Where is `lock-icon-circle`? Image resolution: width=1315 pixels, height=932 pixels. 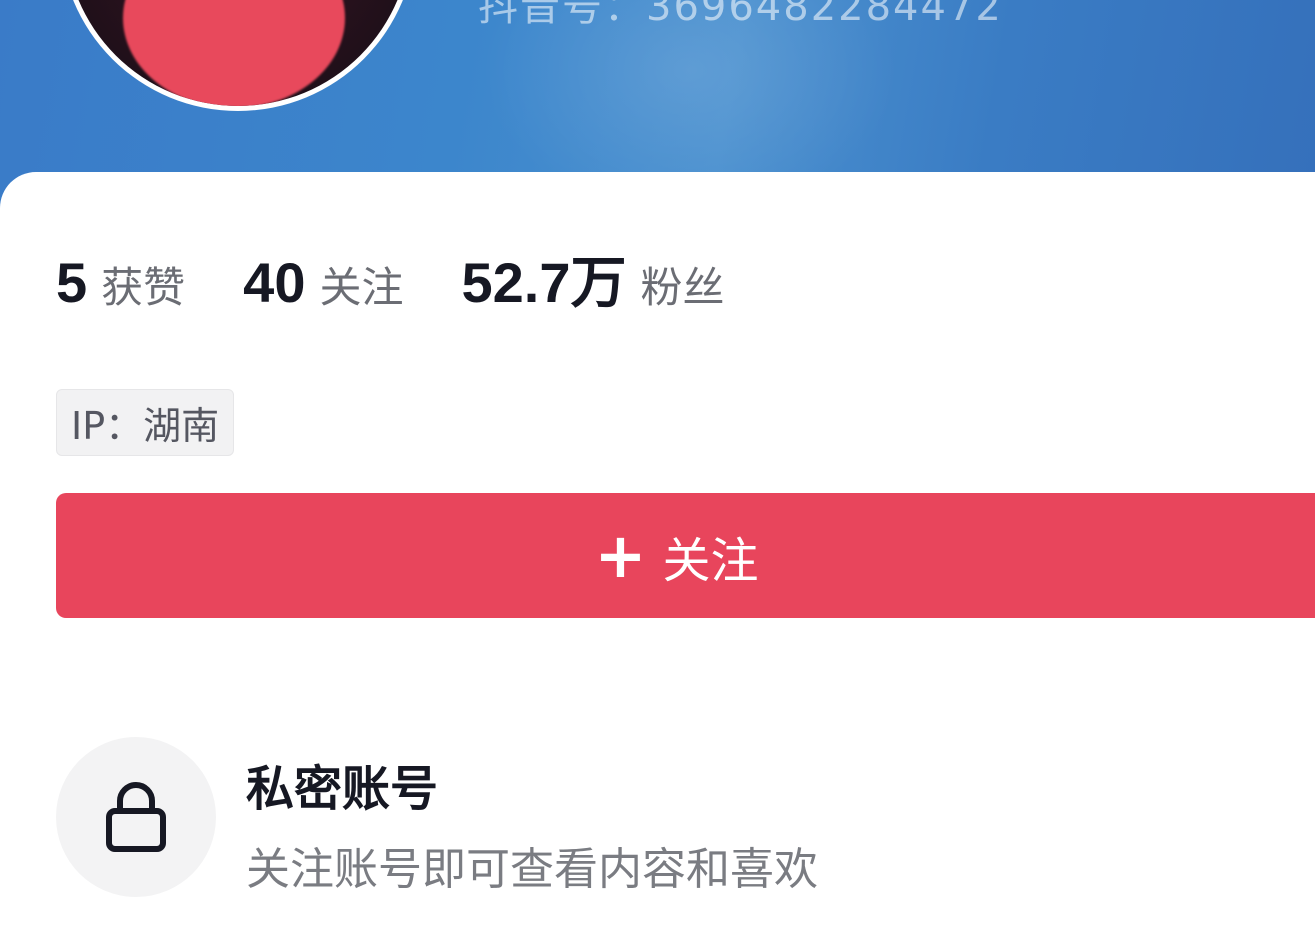 lock-icon-circle is located at coordinates (136, 817).